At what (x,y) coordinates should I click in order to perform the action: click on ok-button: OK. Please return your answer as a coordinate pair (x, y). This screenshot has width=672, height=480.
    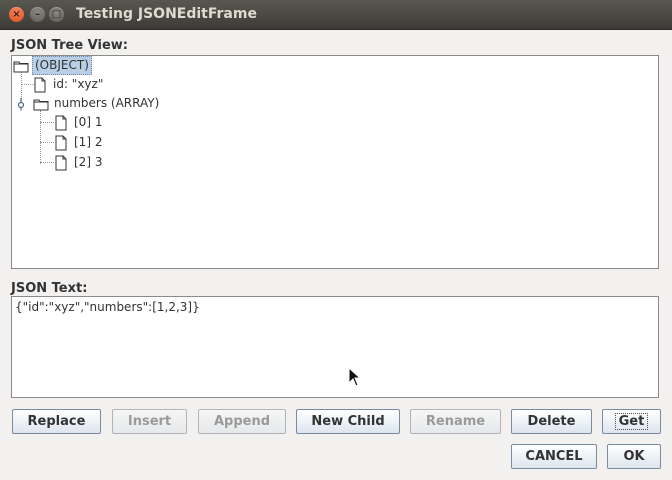
    Looking at the image, I should click on (634, 456).